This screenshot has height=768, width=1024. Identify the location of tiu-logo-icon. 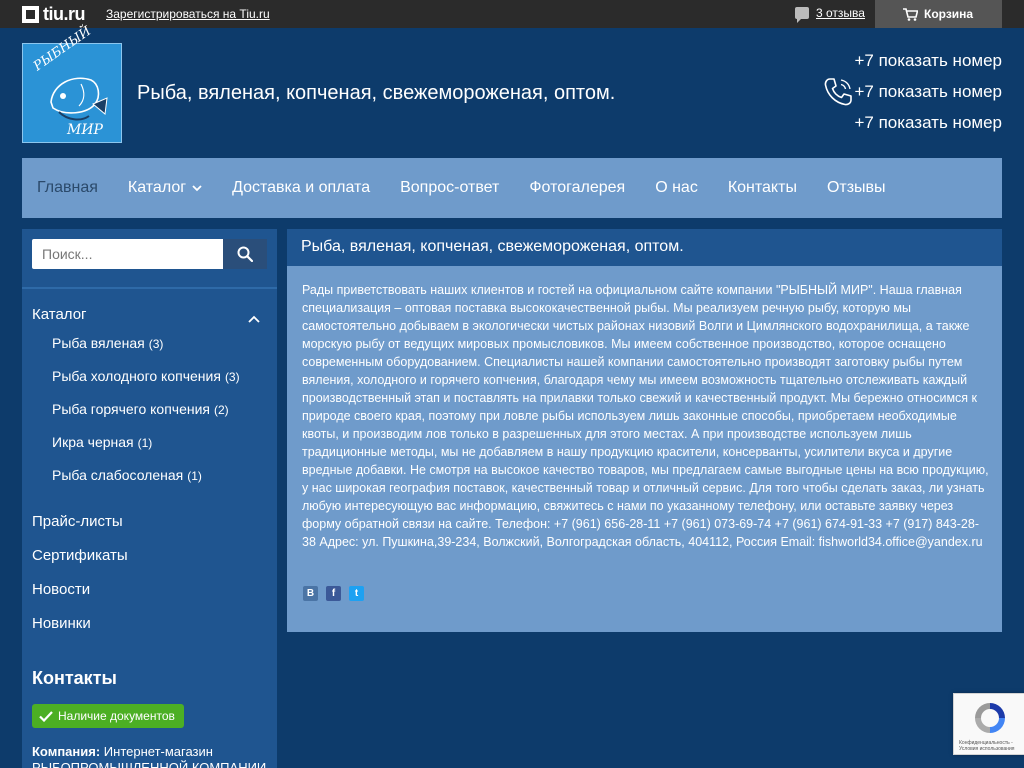
(30, 14).